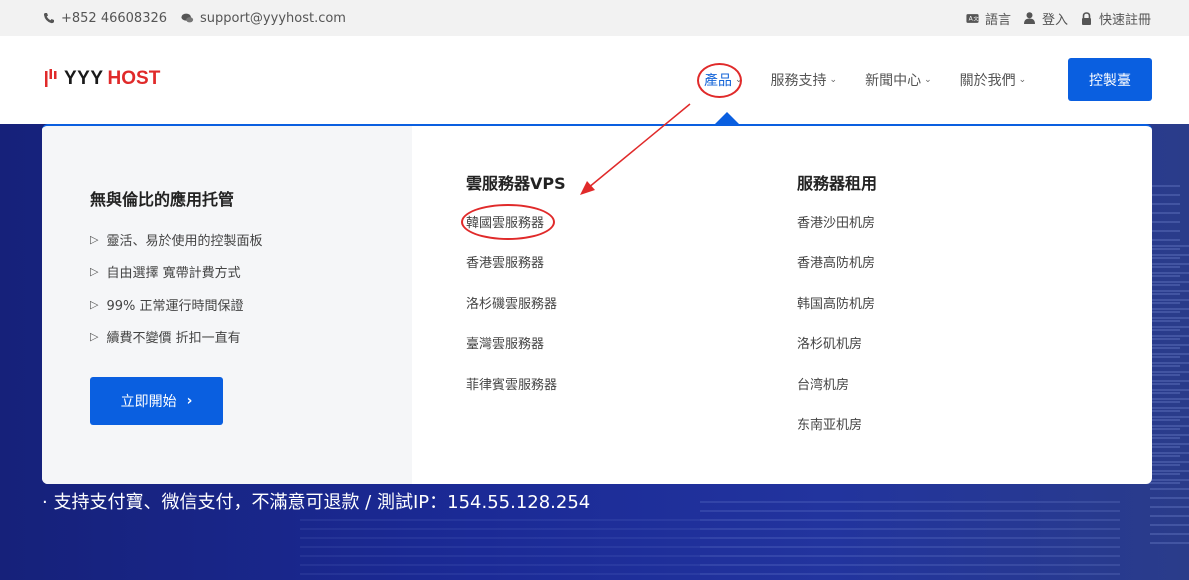 This screenshot has height=580, width=1189. I want to click on email-contact: support@yyyhost.com, so click(263, 18).